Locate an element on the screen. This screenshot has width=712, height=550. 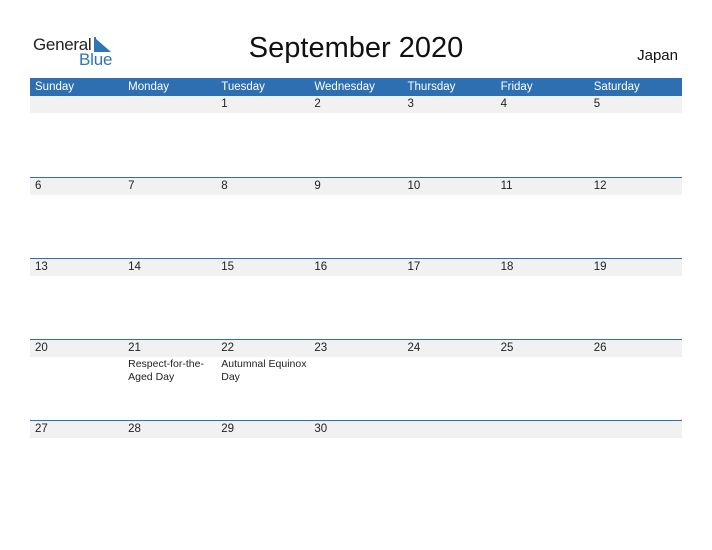
day-number: 6 is located at coordinates (38, 186).